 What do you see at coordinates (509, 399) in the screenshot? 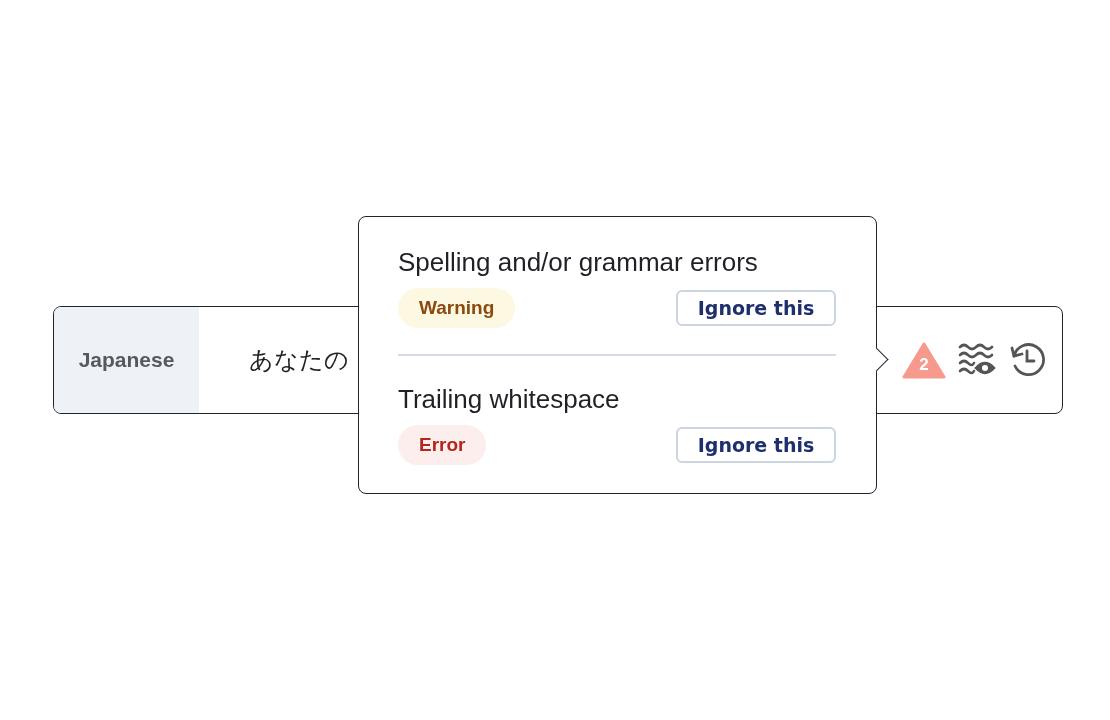
I see `issue-title: Trailing whitespace` at bounding box center [509, 399].